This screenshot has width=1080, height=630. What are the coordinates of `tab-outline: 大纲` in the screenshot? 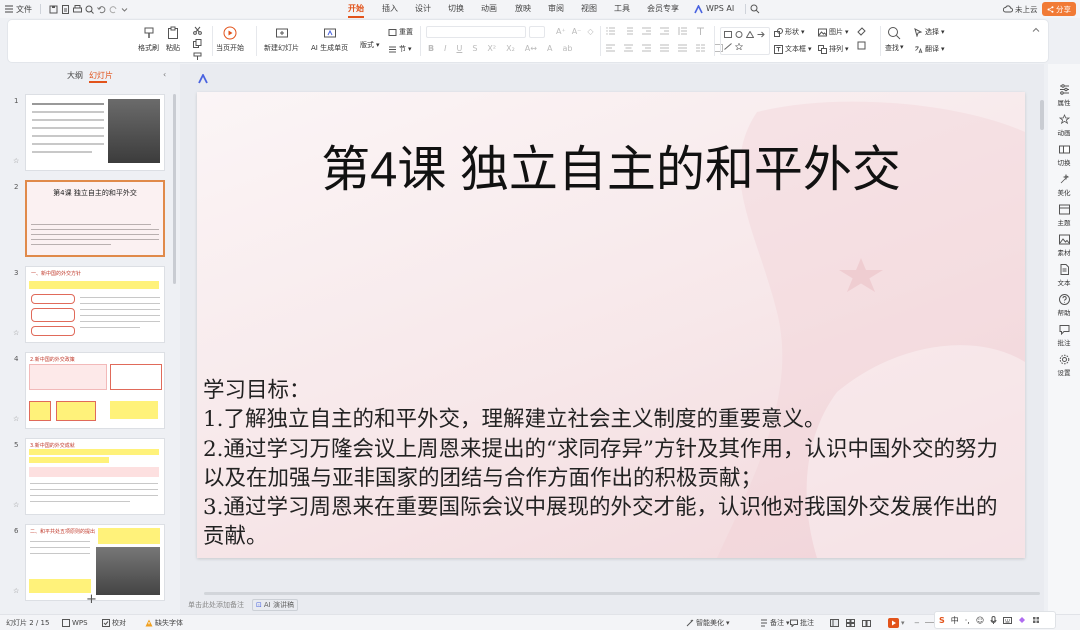 It's located at (75, 75).